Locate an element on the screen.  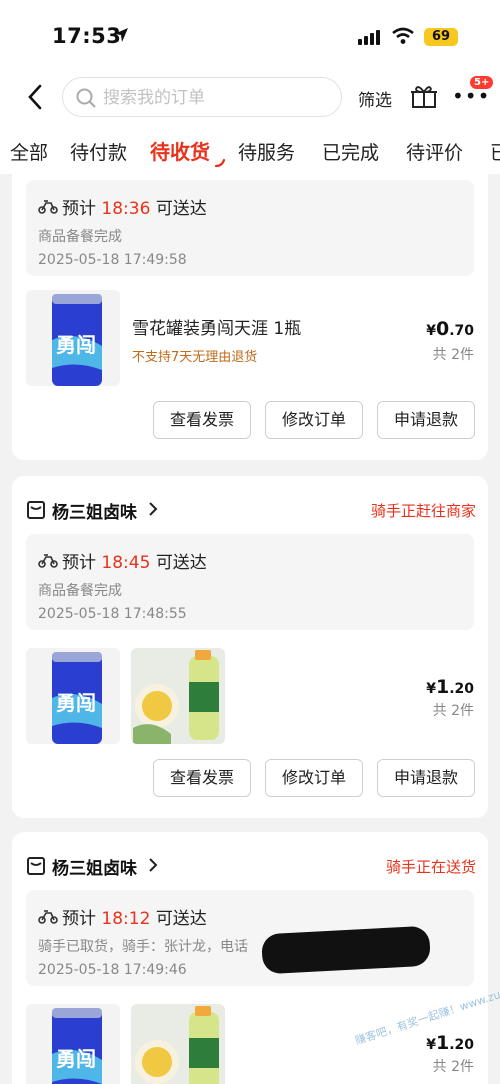
eta-time: 18:45 is located at coordinates (126, 563).